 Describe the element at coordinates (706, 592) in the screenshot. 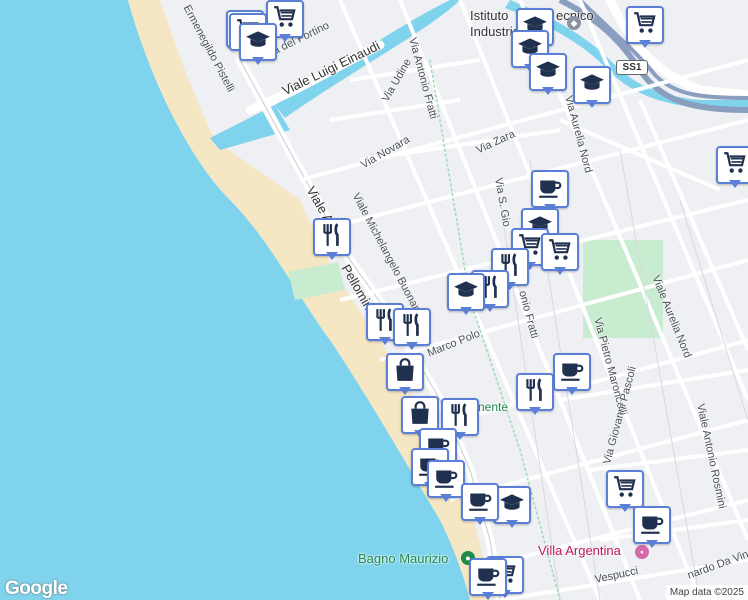

I see `map-attribution: Map data ©2025` at that location.